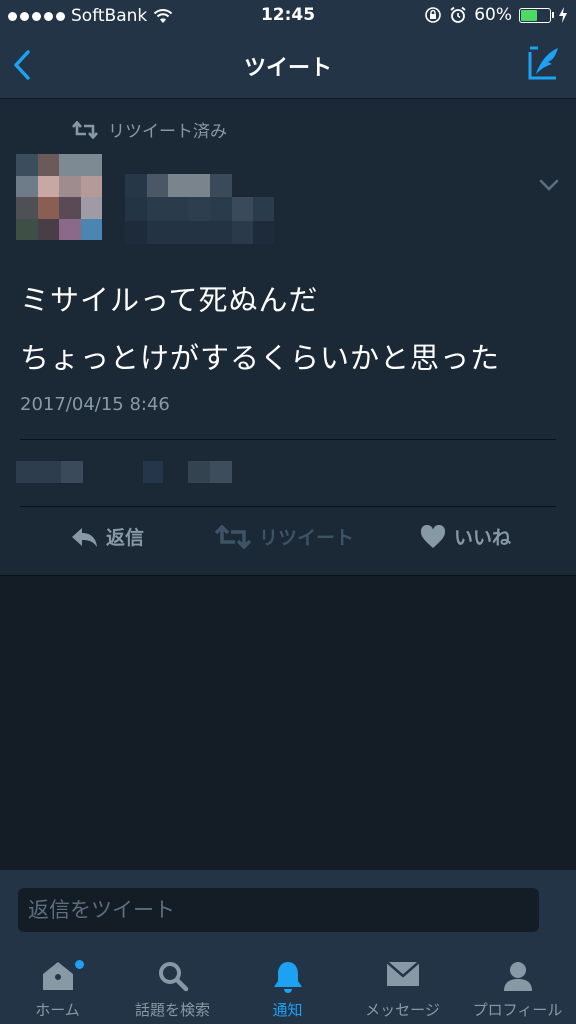 The width and height of the screenshot is (576, 1024). What do you see at coordinates (125, 538) in the screenshot?
I see `reply-label: 返信` at bounding box center [125, 538].